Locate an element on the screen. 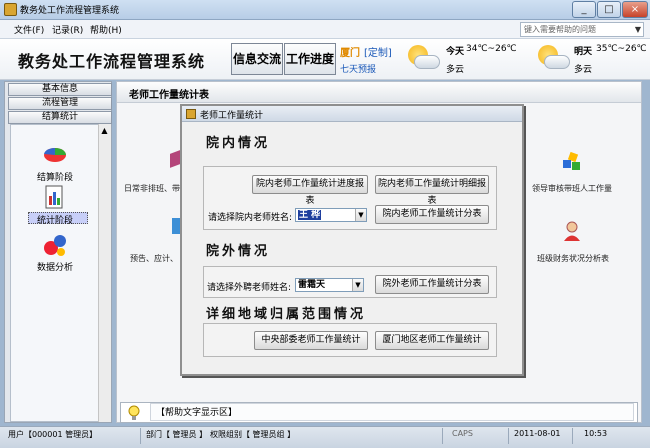  bg-item-label: 日常非排班、带 is located at coordinates (152, 188).